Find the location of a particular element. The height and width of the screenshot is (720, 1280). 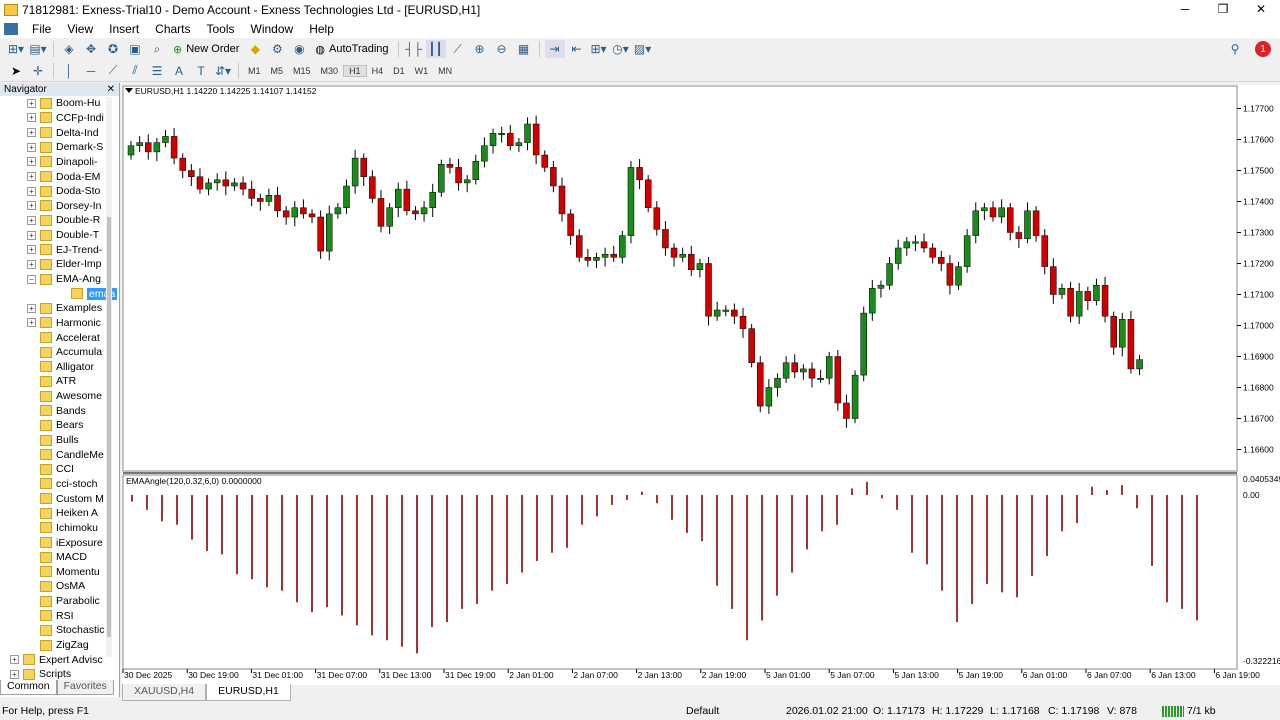

horizontal-line-icon: ─ is located at coordinates (91, 71).